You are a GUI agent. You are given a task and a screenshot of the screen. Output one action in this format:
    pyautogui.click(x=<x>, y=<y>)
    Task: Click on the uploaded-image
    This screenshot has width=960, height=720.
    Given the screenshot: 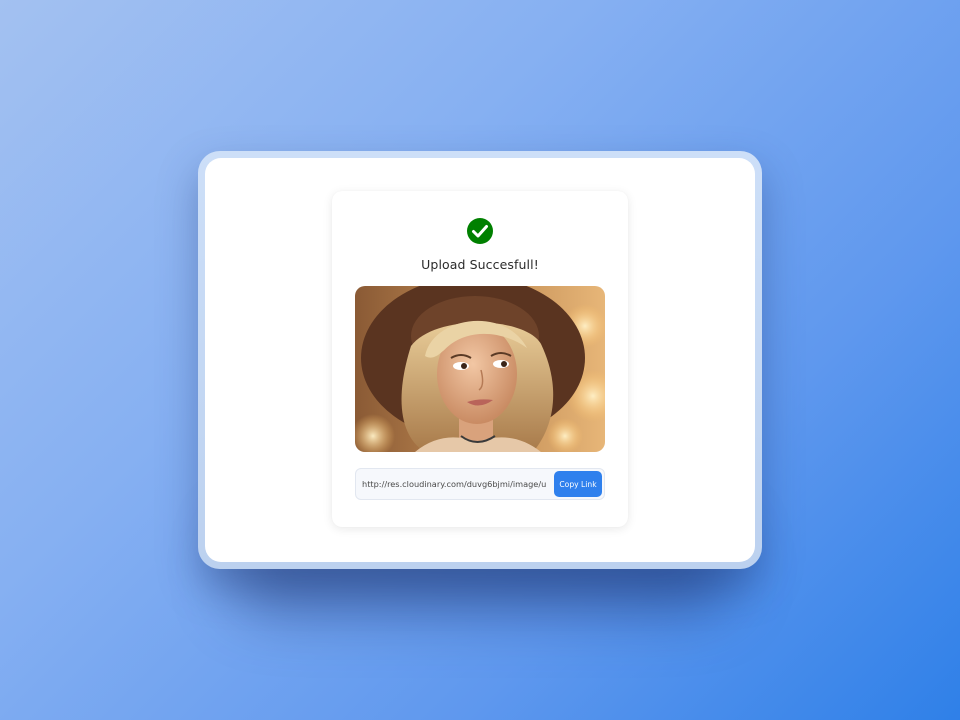 What is the action you would take?
    pyautogui.click(x=480, y=369)
    